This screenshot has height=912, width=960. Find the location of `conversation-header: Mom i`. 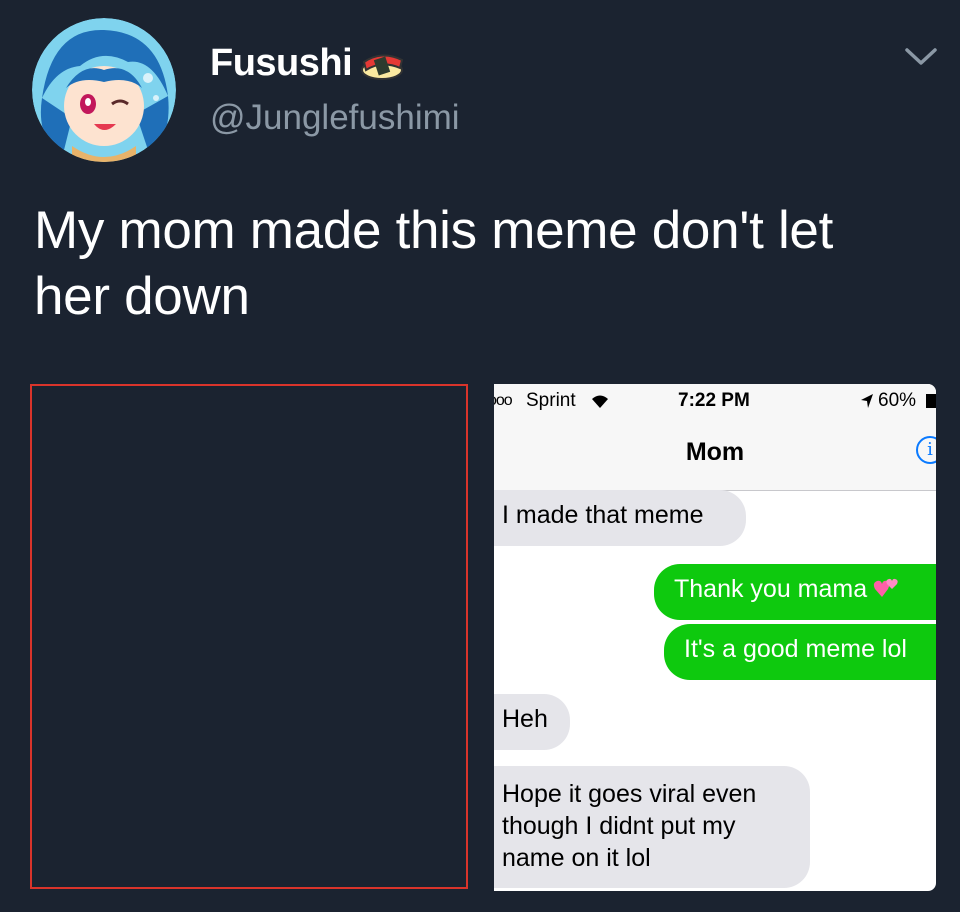

conversation-header: Mom i is located at coordinates (715, 454).